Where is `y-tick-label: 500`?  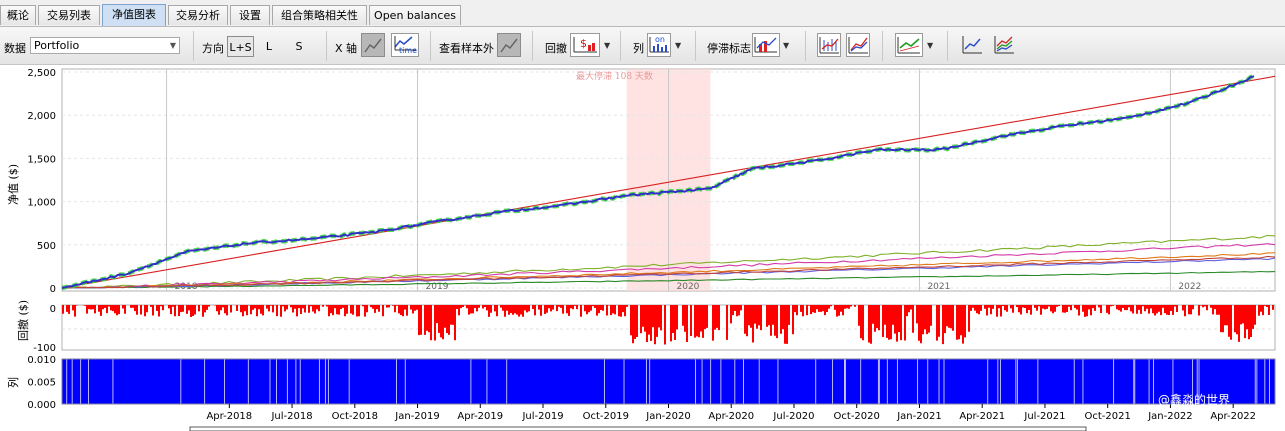
y-tick-label: 500 is located at coordinates (46, 246).